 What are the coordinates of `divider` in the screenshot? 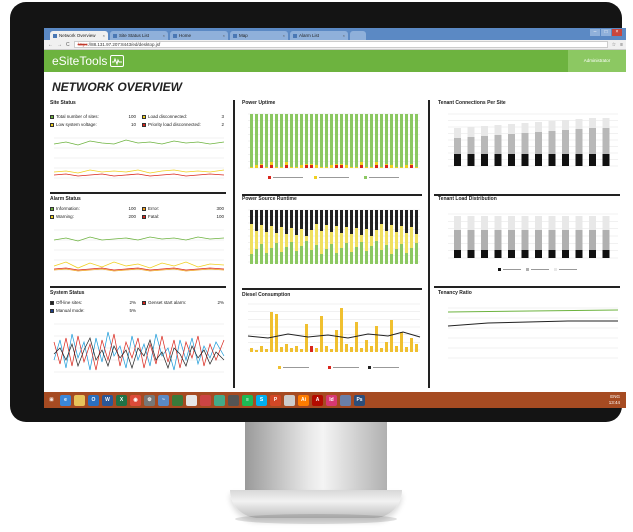 It's located at (138, 193).